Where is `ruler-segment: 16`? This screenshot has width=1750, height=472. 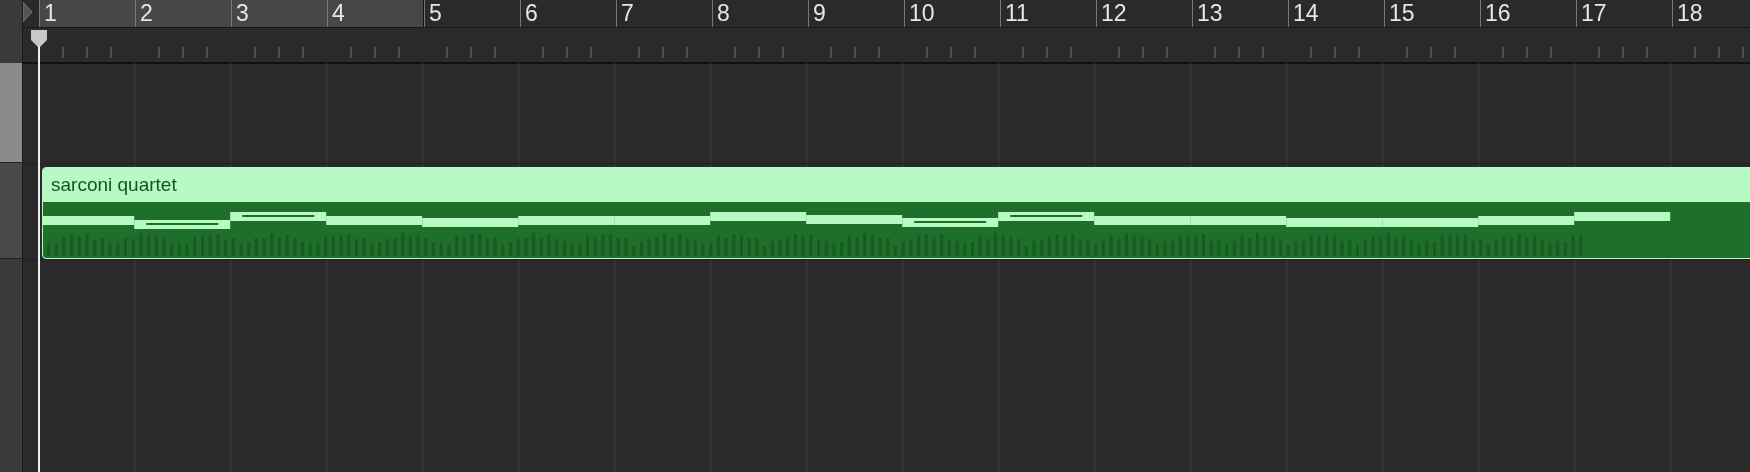 ruler-segment: 16 is located at coordinates (1528, 13).